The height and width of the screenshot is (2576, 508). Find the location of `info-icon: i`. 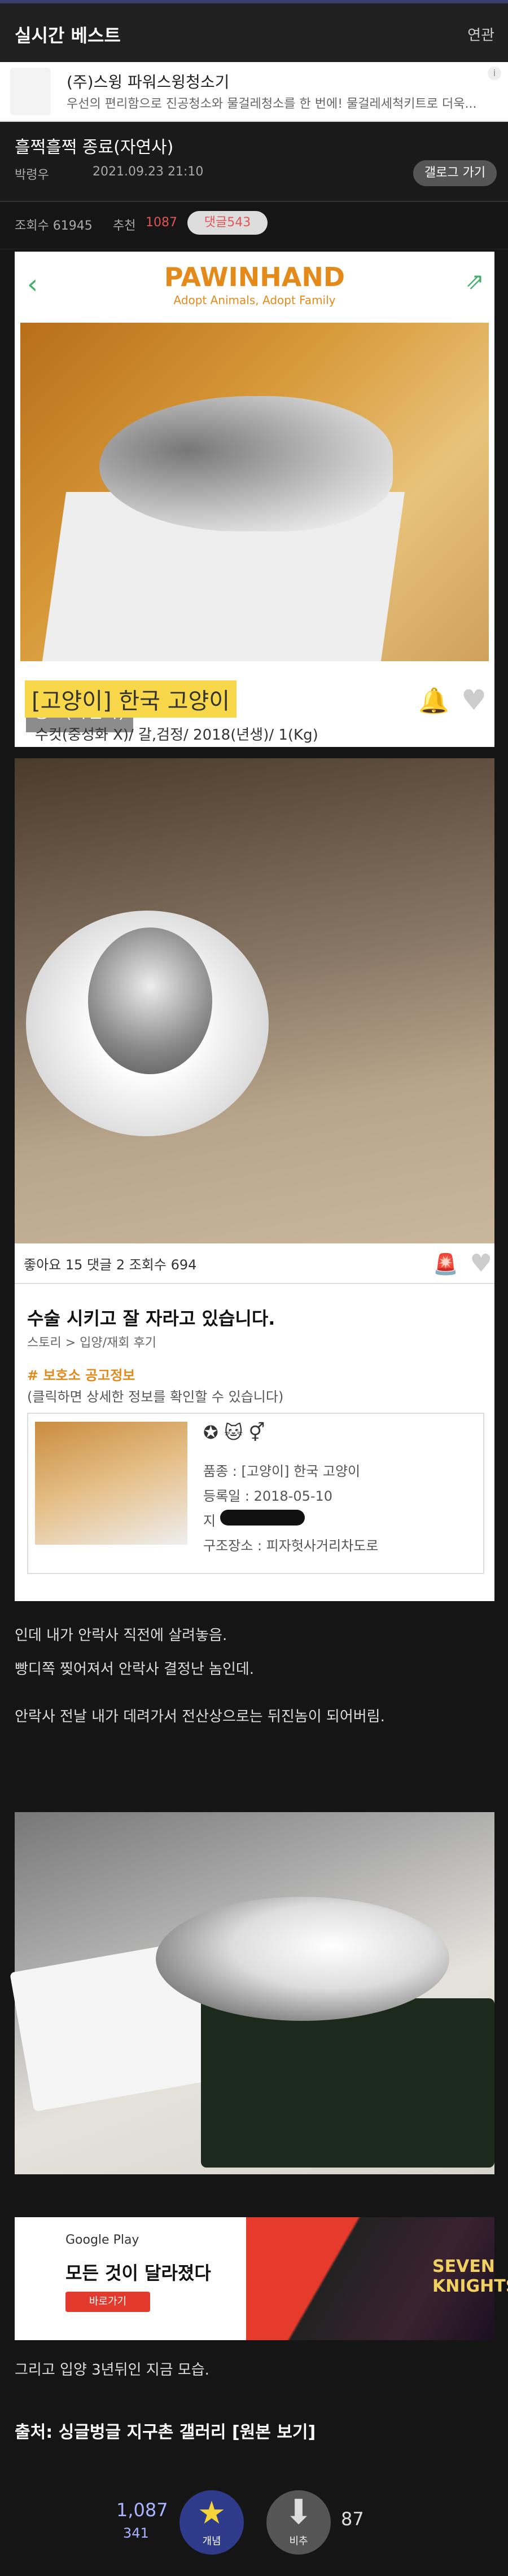

info-icon: i is located at coordinates (494, 74).